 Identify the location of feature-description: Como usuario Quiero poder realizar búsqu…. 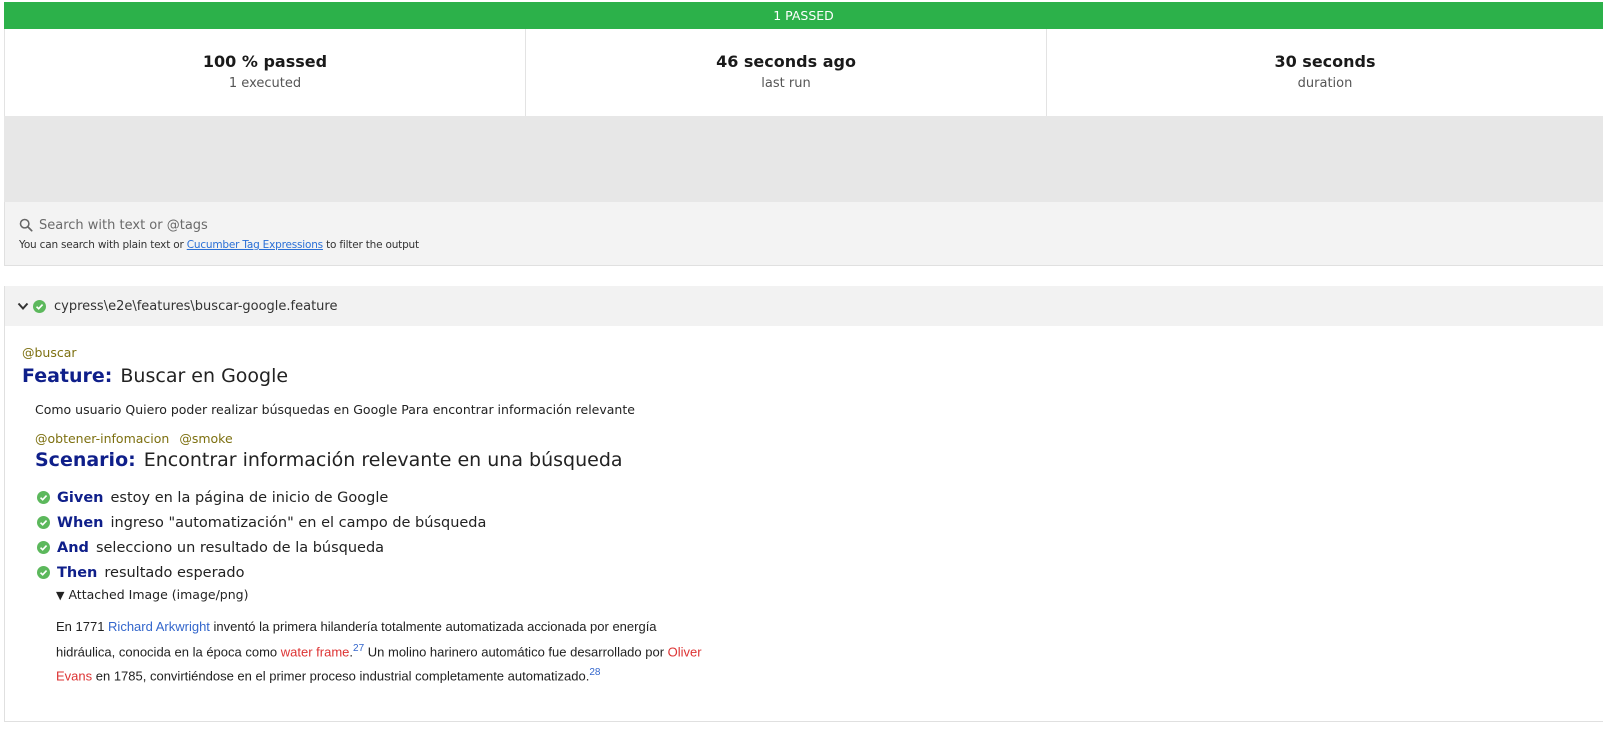
(335, 409).